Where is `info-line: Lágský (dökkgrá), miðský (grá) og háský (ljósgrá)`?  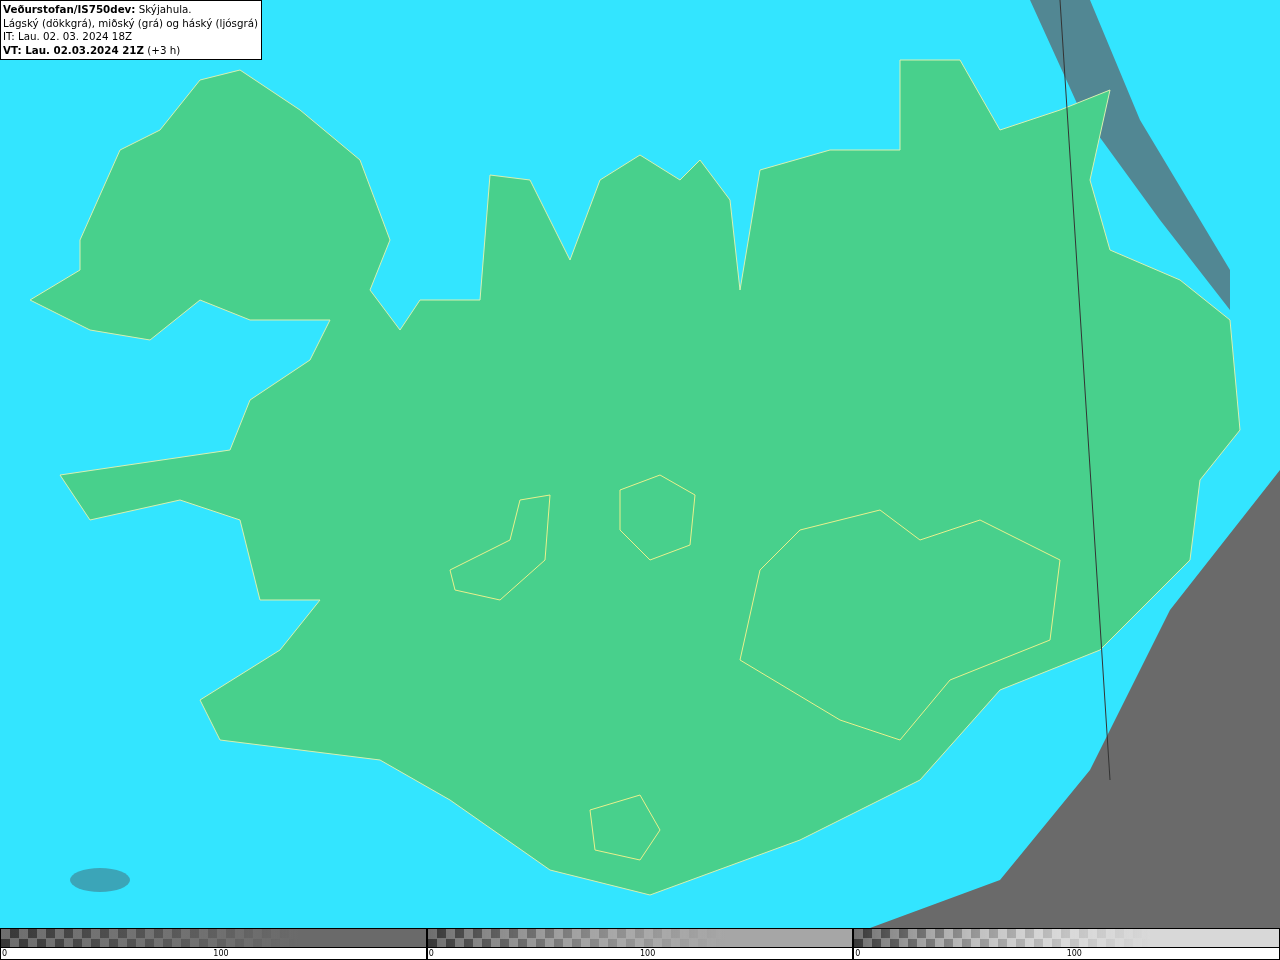
info-line: Lágský (dökkgrá), miðský (grá) og háský (ljósgrá) is located at coordinates (130, 23).